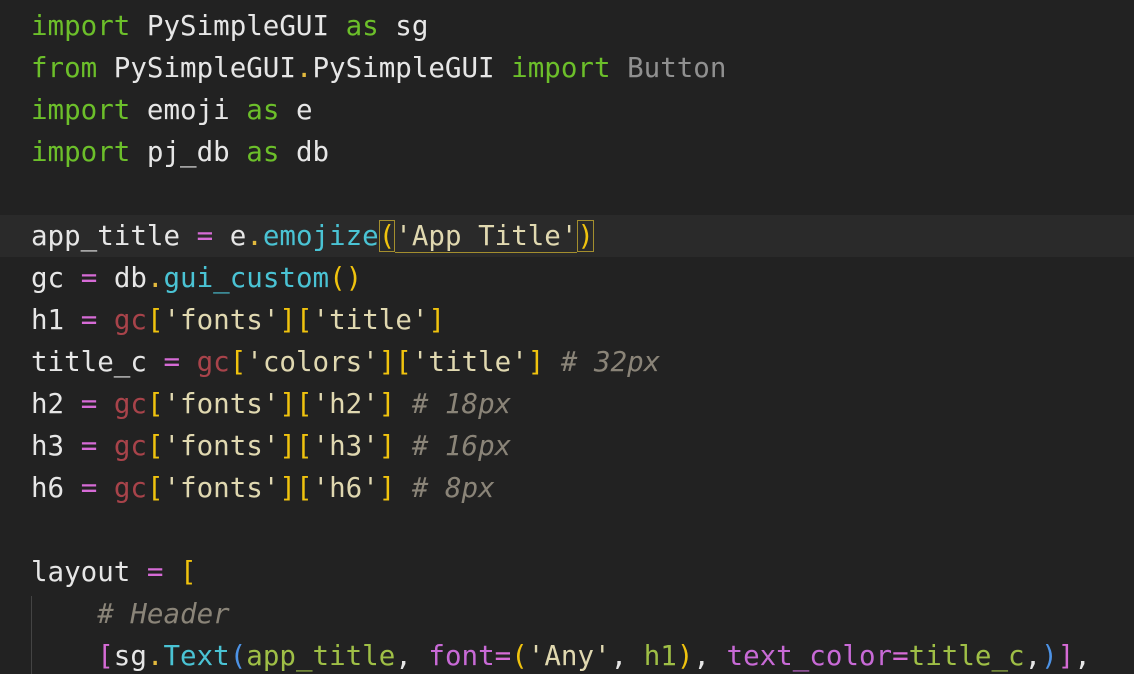  I want to click on code-line: import PySimpleGUI as sg, so click(582, 26).